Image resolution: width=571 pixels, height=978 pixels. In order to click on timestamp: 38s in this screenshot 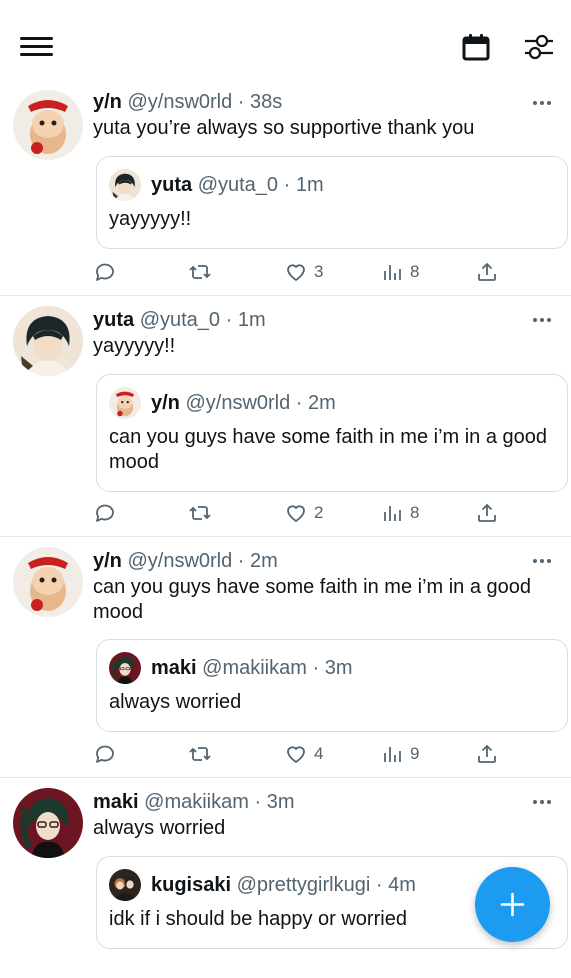, I will do `click(266, 102)`.